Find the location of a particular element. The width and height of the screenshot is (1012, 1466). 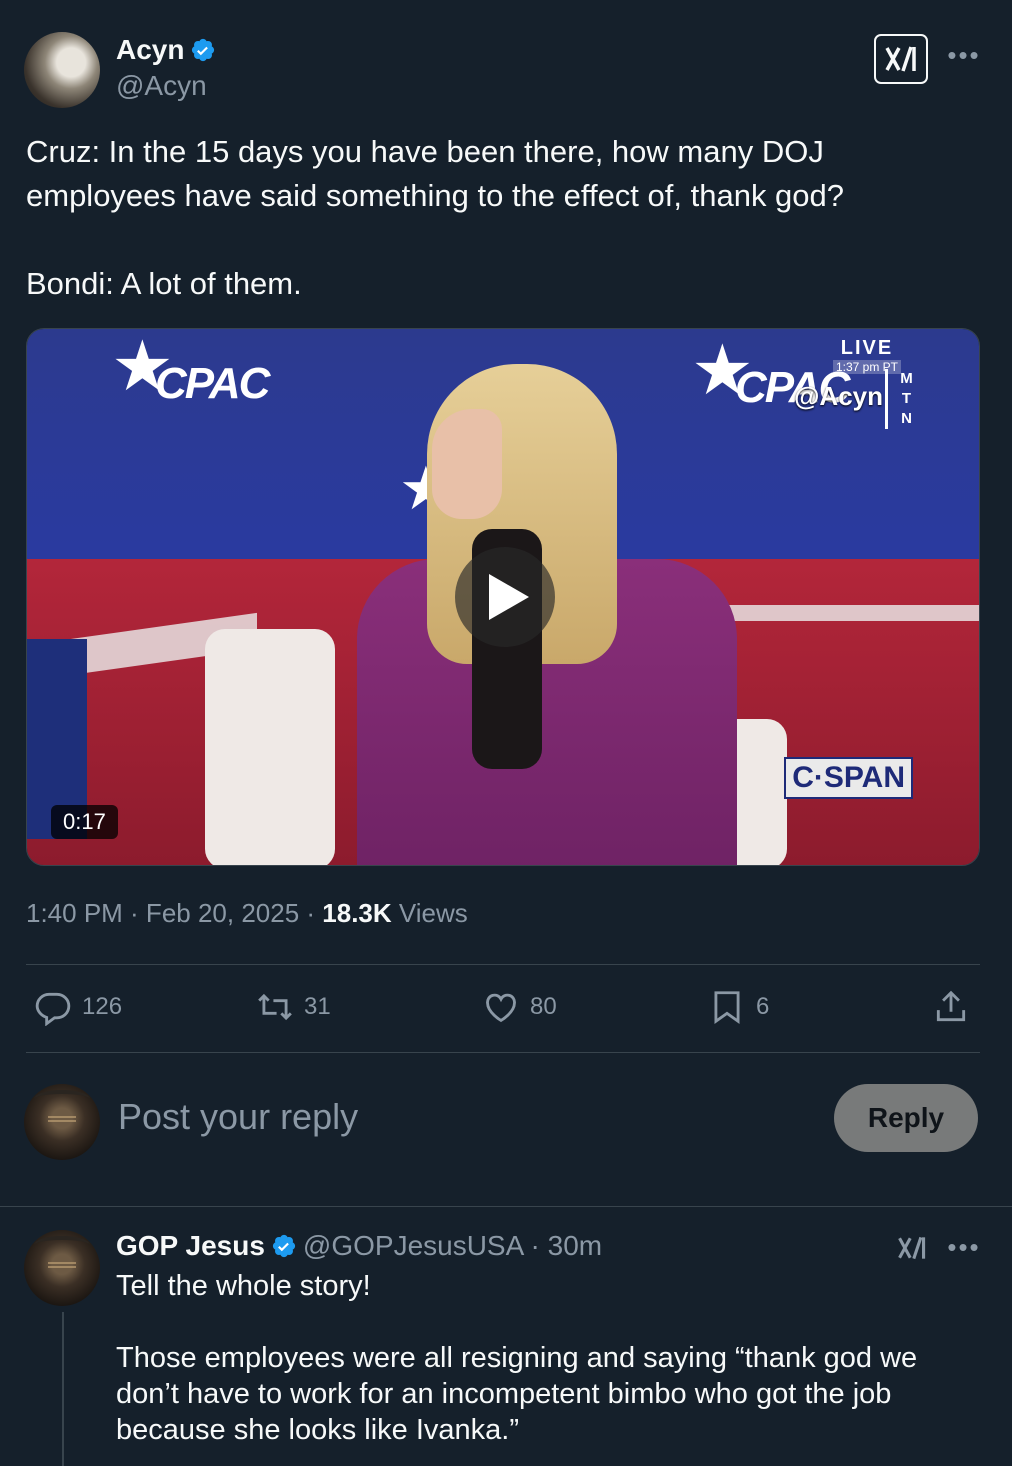

video-watermark-handle: @Acyn is located at coordinates (838, 396).